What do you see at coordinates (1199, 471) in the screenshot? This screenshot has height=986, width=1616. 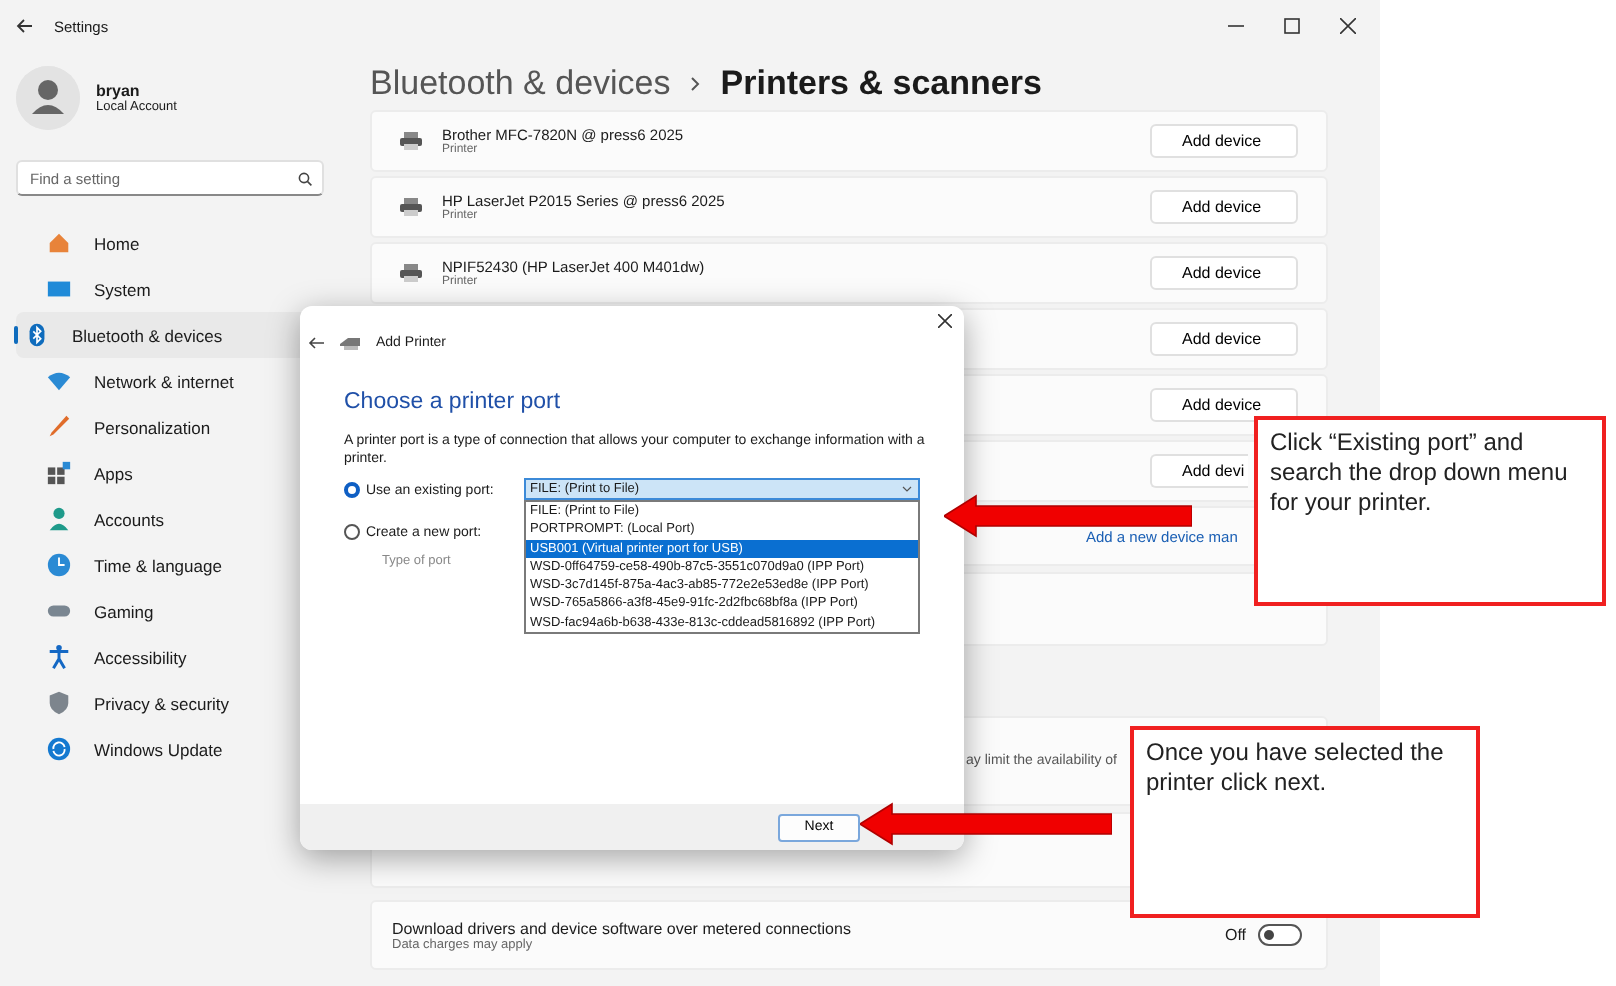 I see `add-device-button: Add devi` at bounding box center [1199, 471].